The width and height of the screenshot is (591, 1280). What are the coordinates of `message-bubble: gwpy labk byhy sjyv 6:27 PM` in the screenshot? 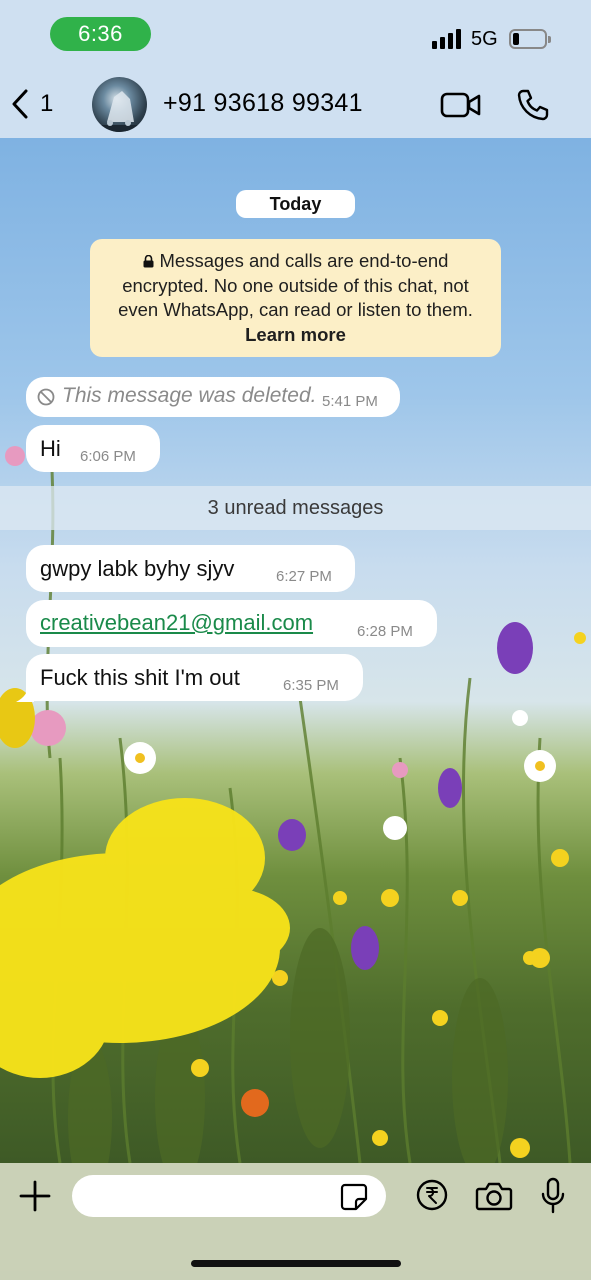 It's located at (190, 568).